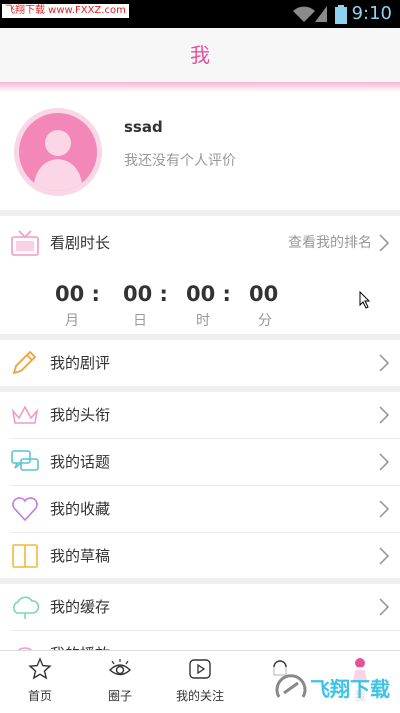 Image resolution: width=400 pixels, height=713 pixels. Describe the element at coordinates (80, 462) in the screenshot. I see `menu-label-topics: 我的话题` at that location.